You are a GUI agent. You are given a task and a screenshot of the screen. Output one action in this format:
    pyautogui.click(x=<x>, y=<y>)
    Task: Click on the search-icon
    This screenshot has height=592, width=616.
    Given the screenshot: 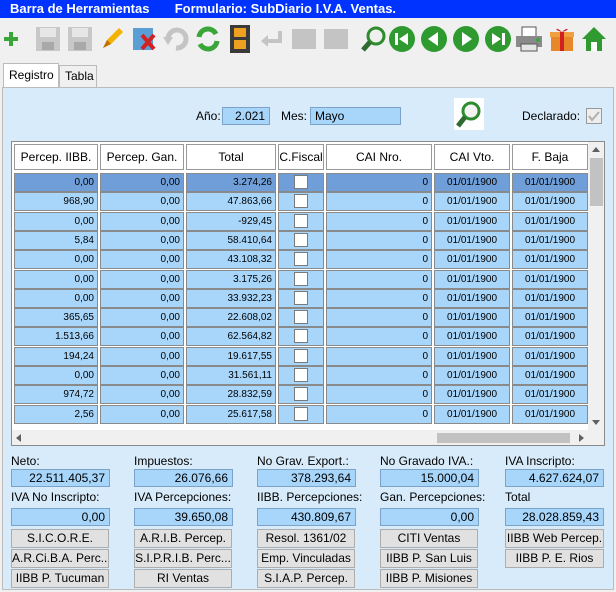 What is the action you would take?
    pyautogui.click(x=374, y=39)
    